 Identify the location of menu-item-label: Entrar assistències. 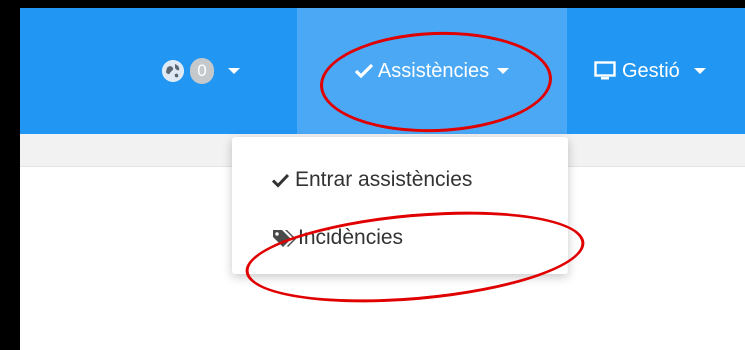
(384, 179).